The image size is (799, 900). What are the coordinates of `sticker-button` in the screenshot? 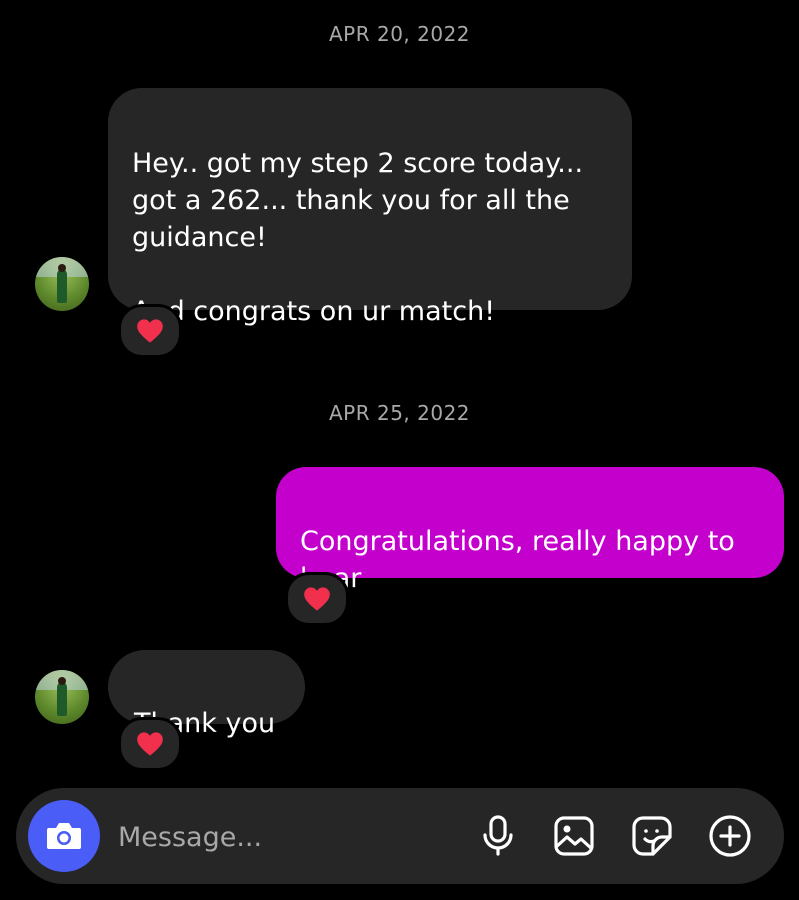 It's located at (652, 836).